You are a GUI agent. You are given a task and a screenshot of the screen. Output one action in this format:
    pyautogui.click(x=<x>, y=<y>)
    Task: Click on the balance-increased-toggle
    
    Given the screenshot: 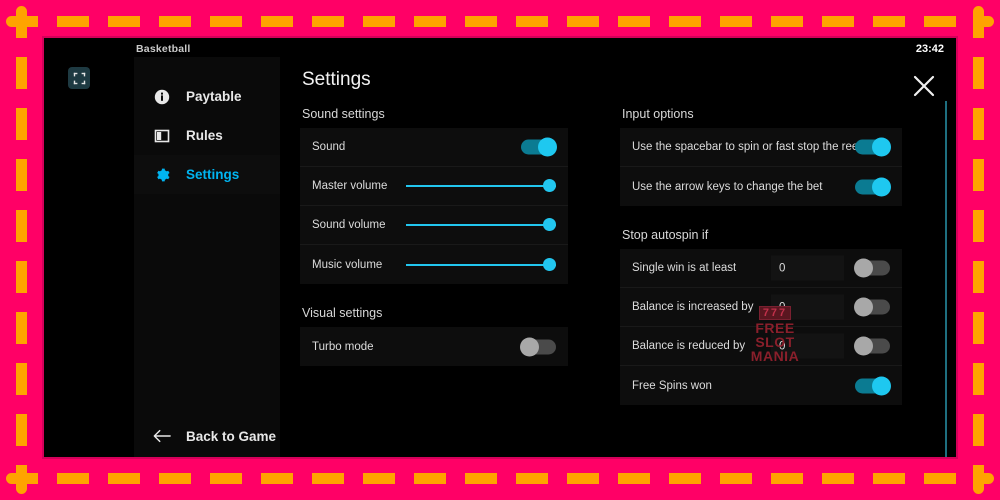 What is the action you would take?
    pyautogui.click(x=872, y=307)
    